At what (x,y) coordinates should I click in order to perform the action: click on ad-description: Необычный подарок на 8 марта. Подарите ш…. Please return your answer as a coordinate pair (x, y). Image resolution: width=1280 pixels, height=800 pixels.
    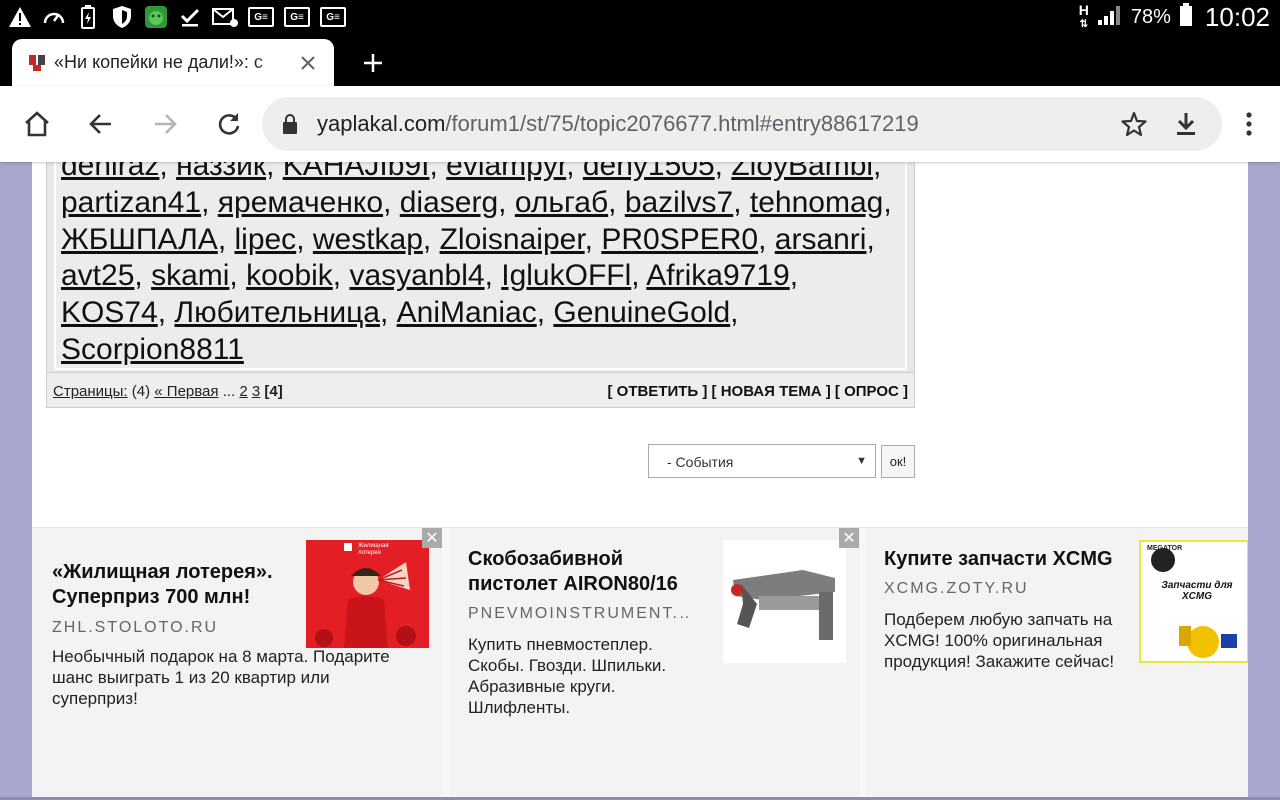
    Looking at the image, I should click on (221, 677).